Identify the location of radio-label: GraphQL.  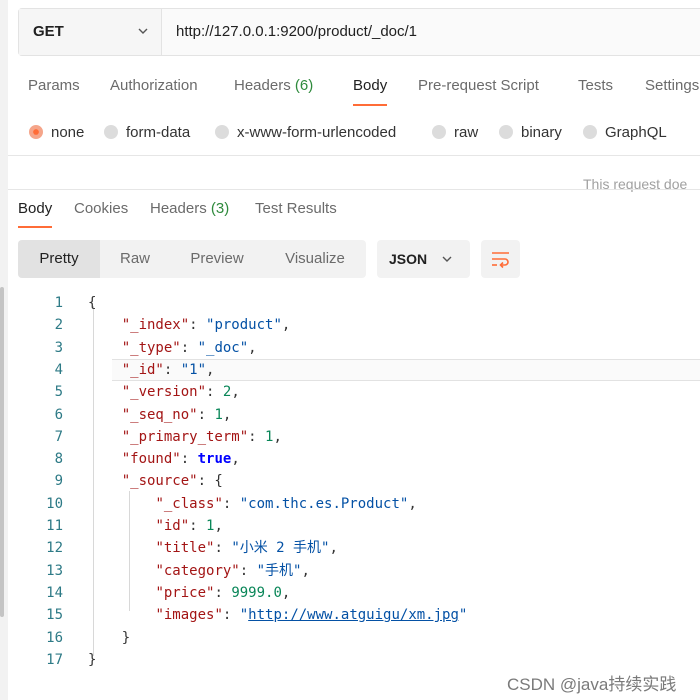
(636, 132).